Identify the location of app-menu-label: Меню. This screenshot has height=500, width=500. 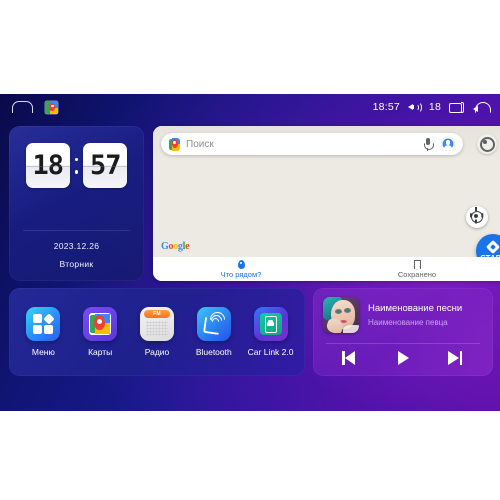
(43, 352).